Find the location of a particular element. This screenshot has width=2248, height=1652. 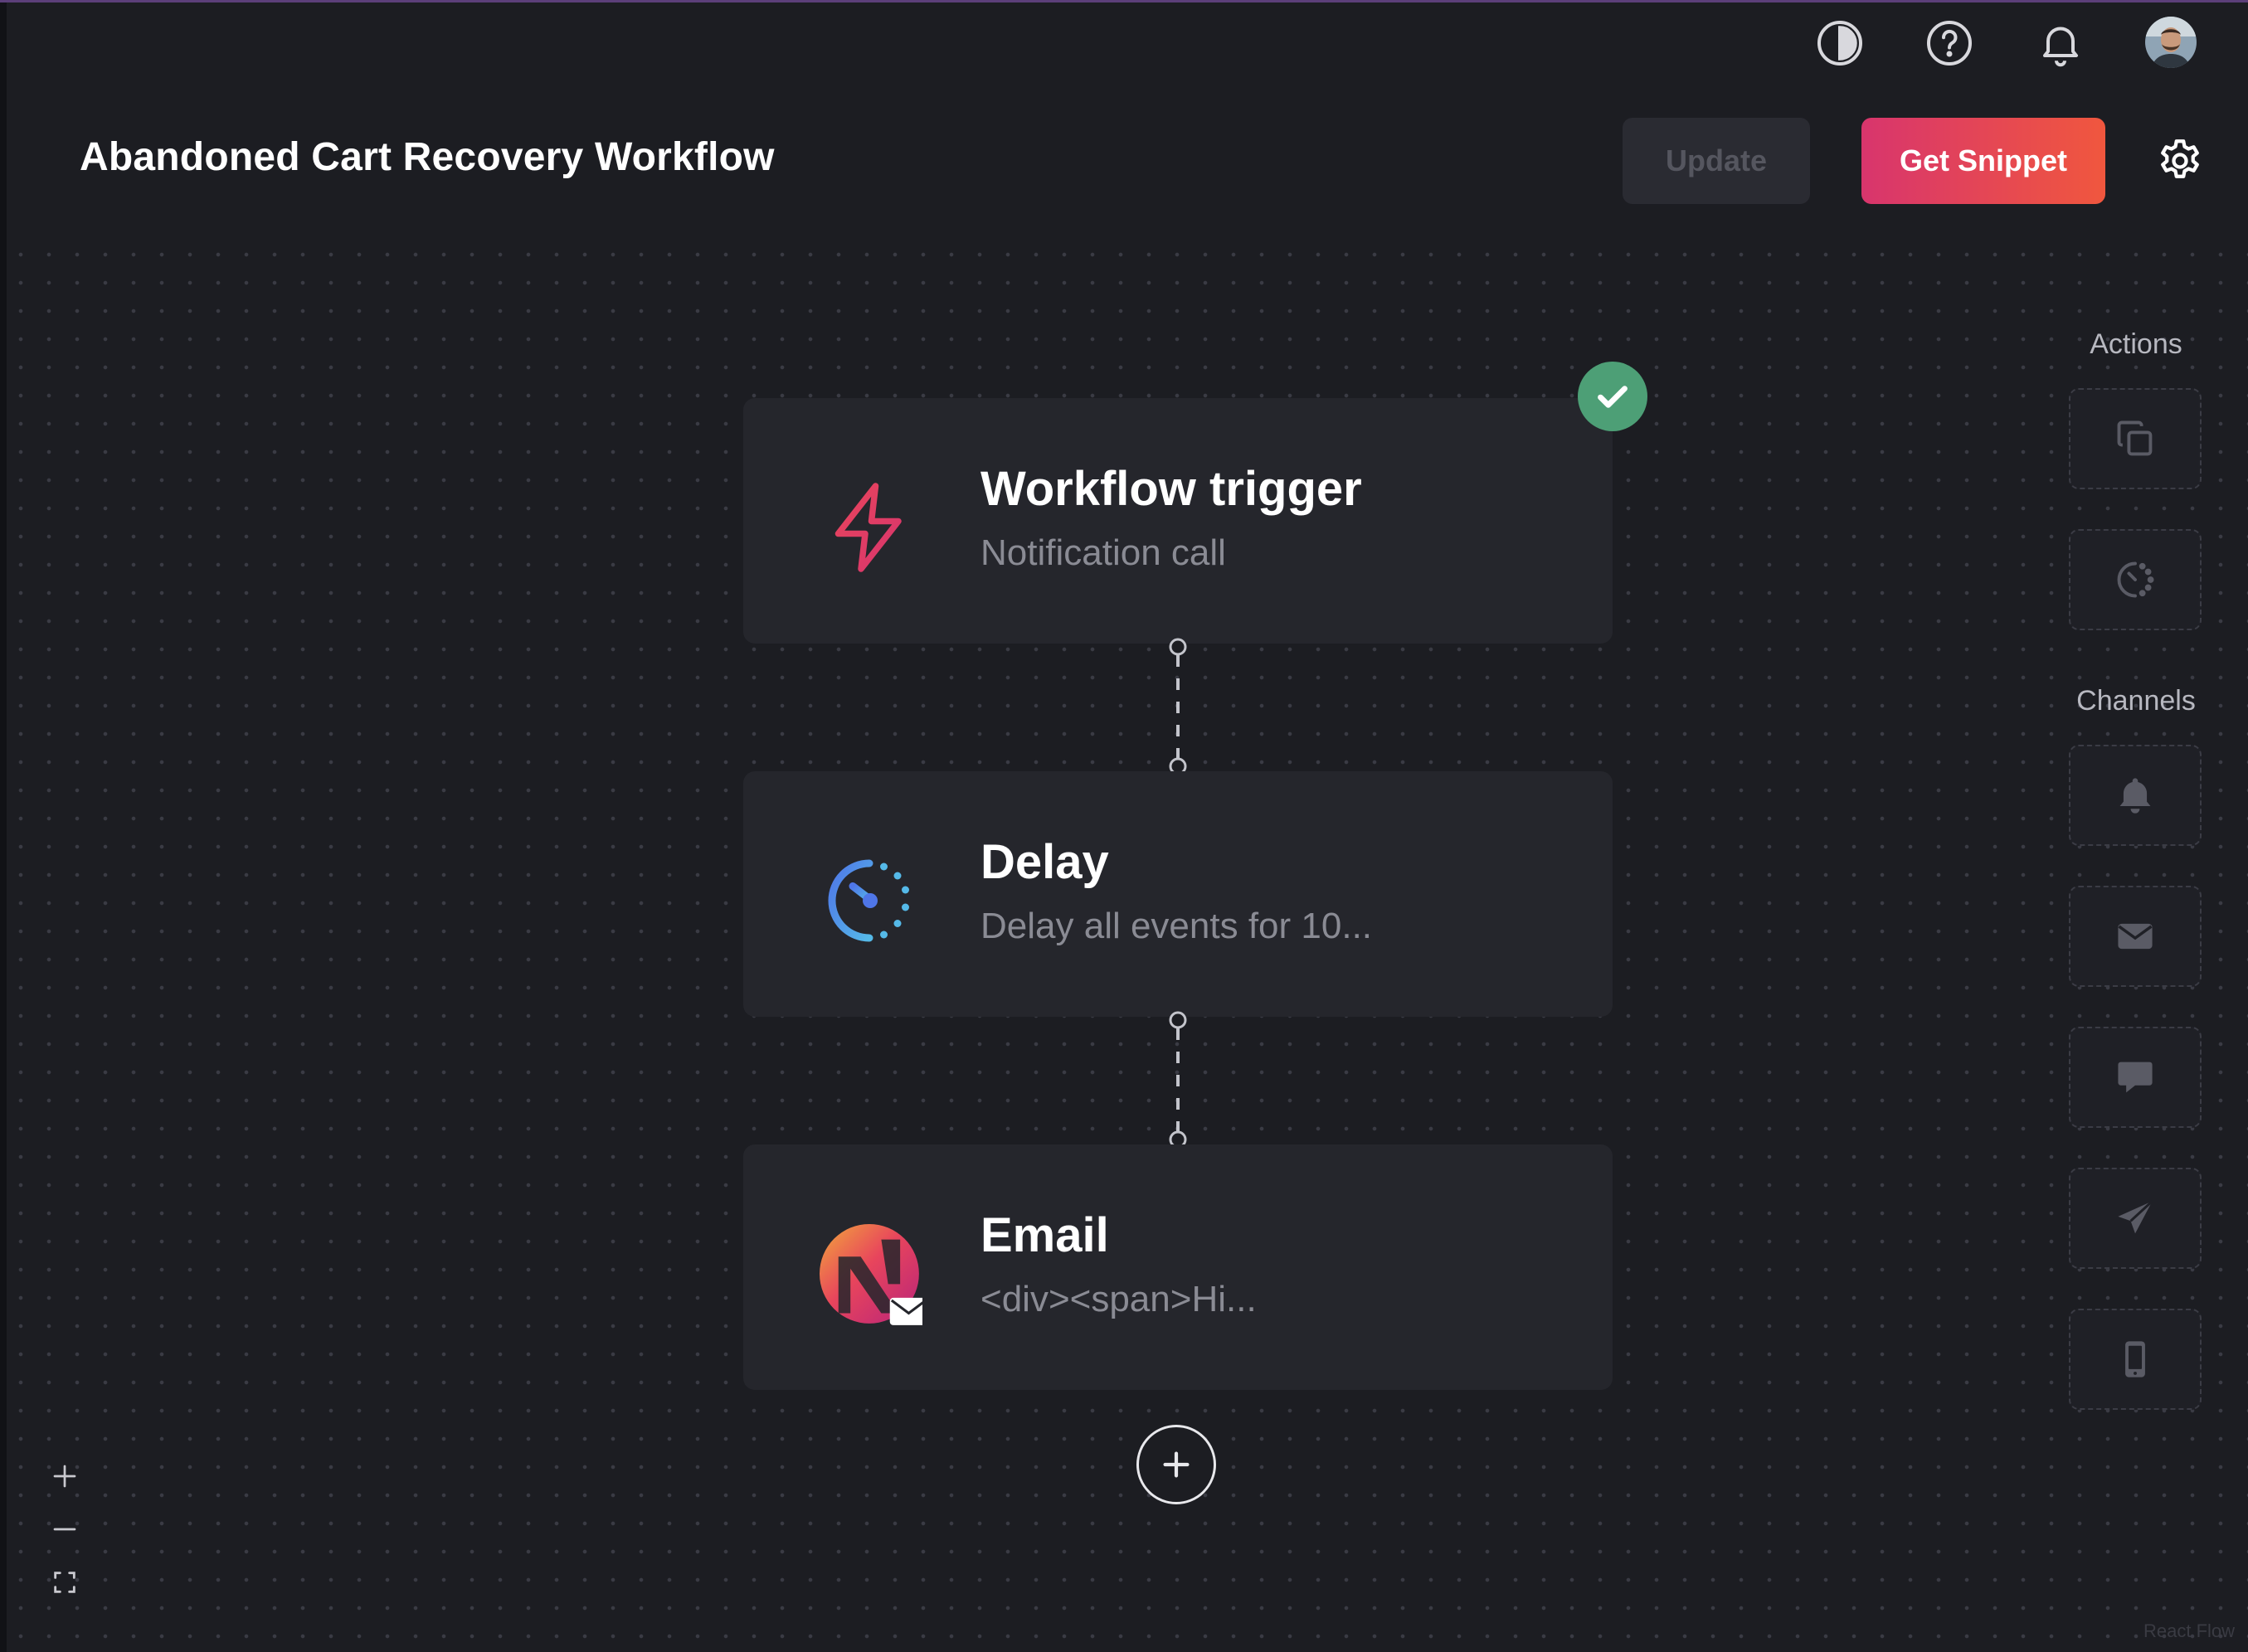

chat-icon is located at coordinates (2135, 1077).